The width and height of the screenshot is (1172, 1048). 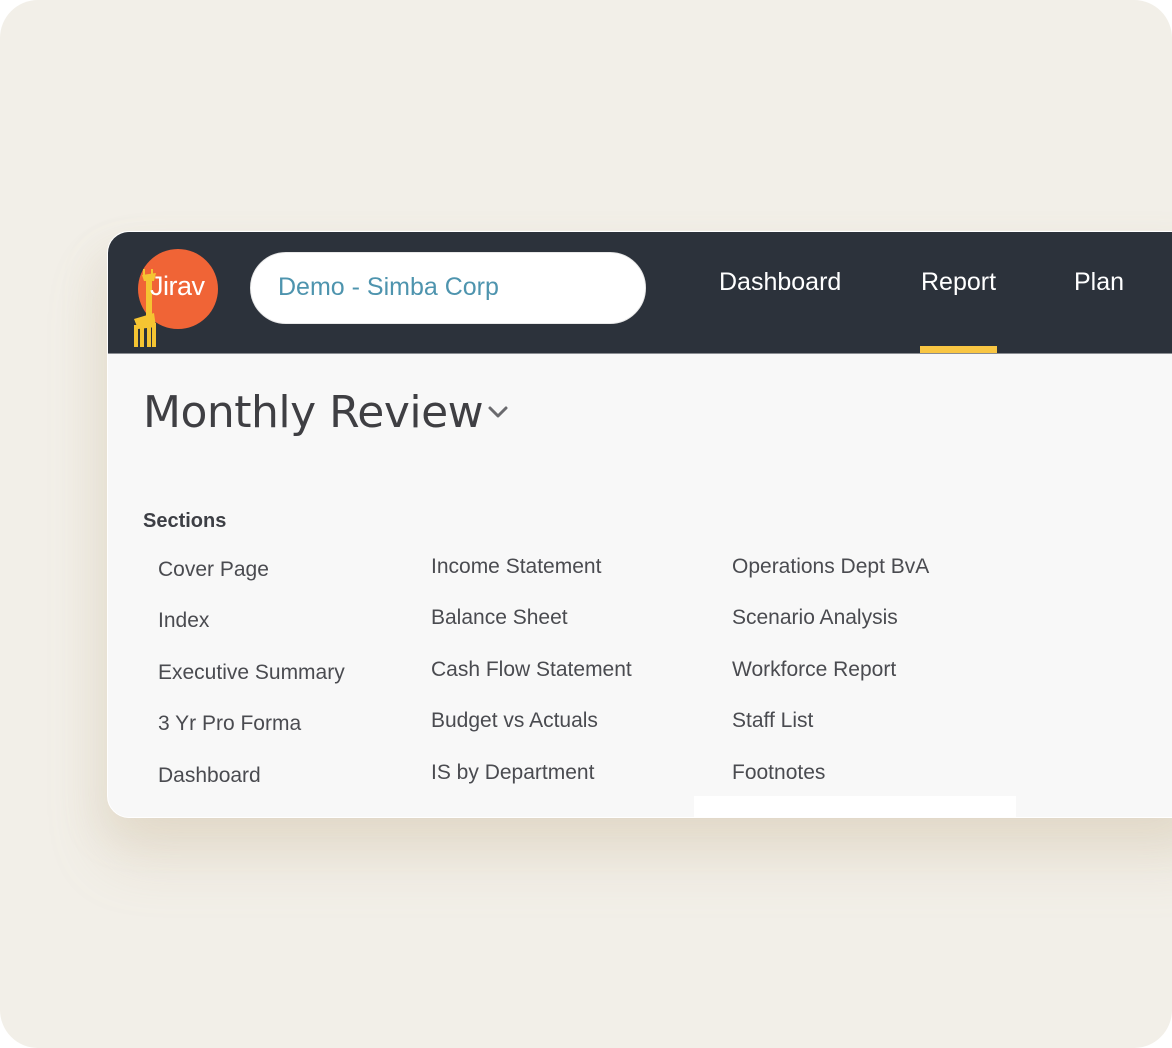 I want to click on section-dashboard: Dashboard, so click(x=209, y=776).